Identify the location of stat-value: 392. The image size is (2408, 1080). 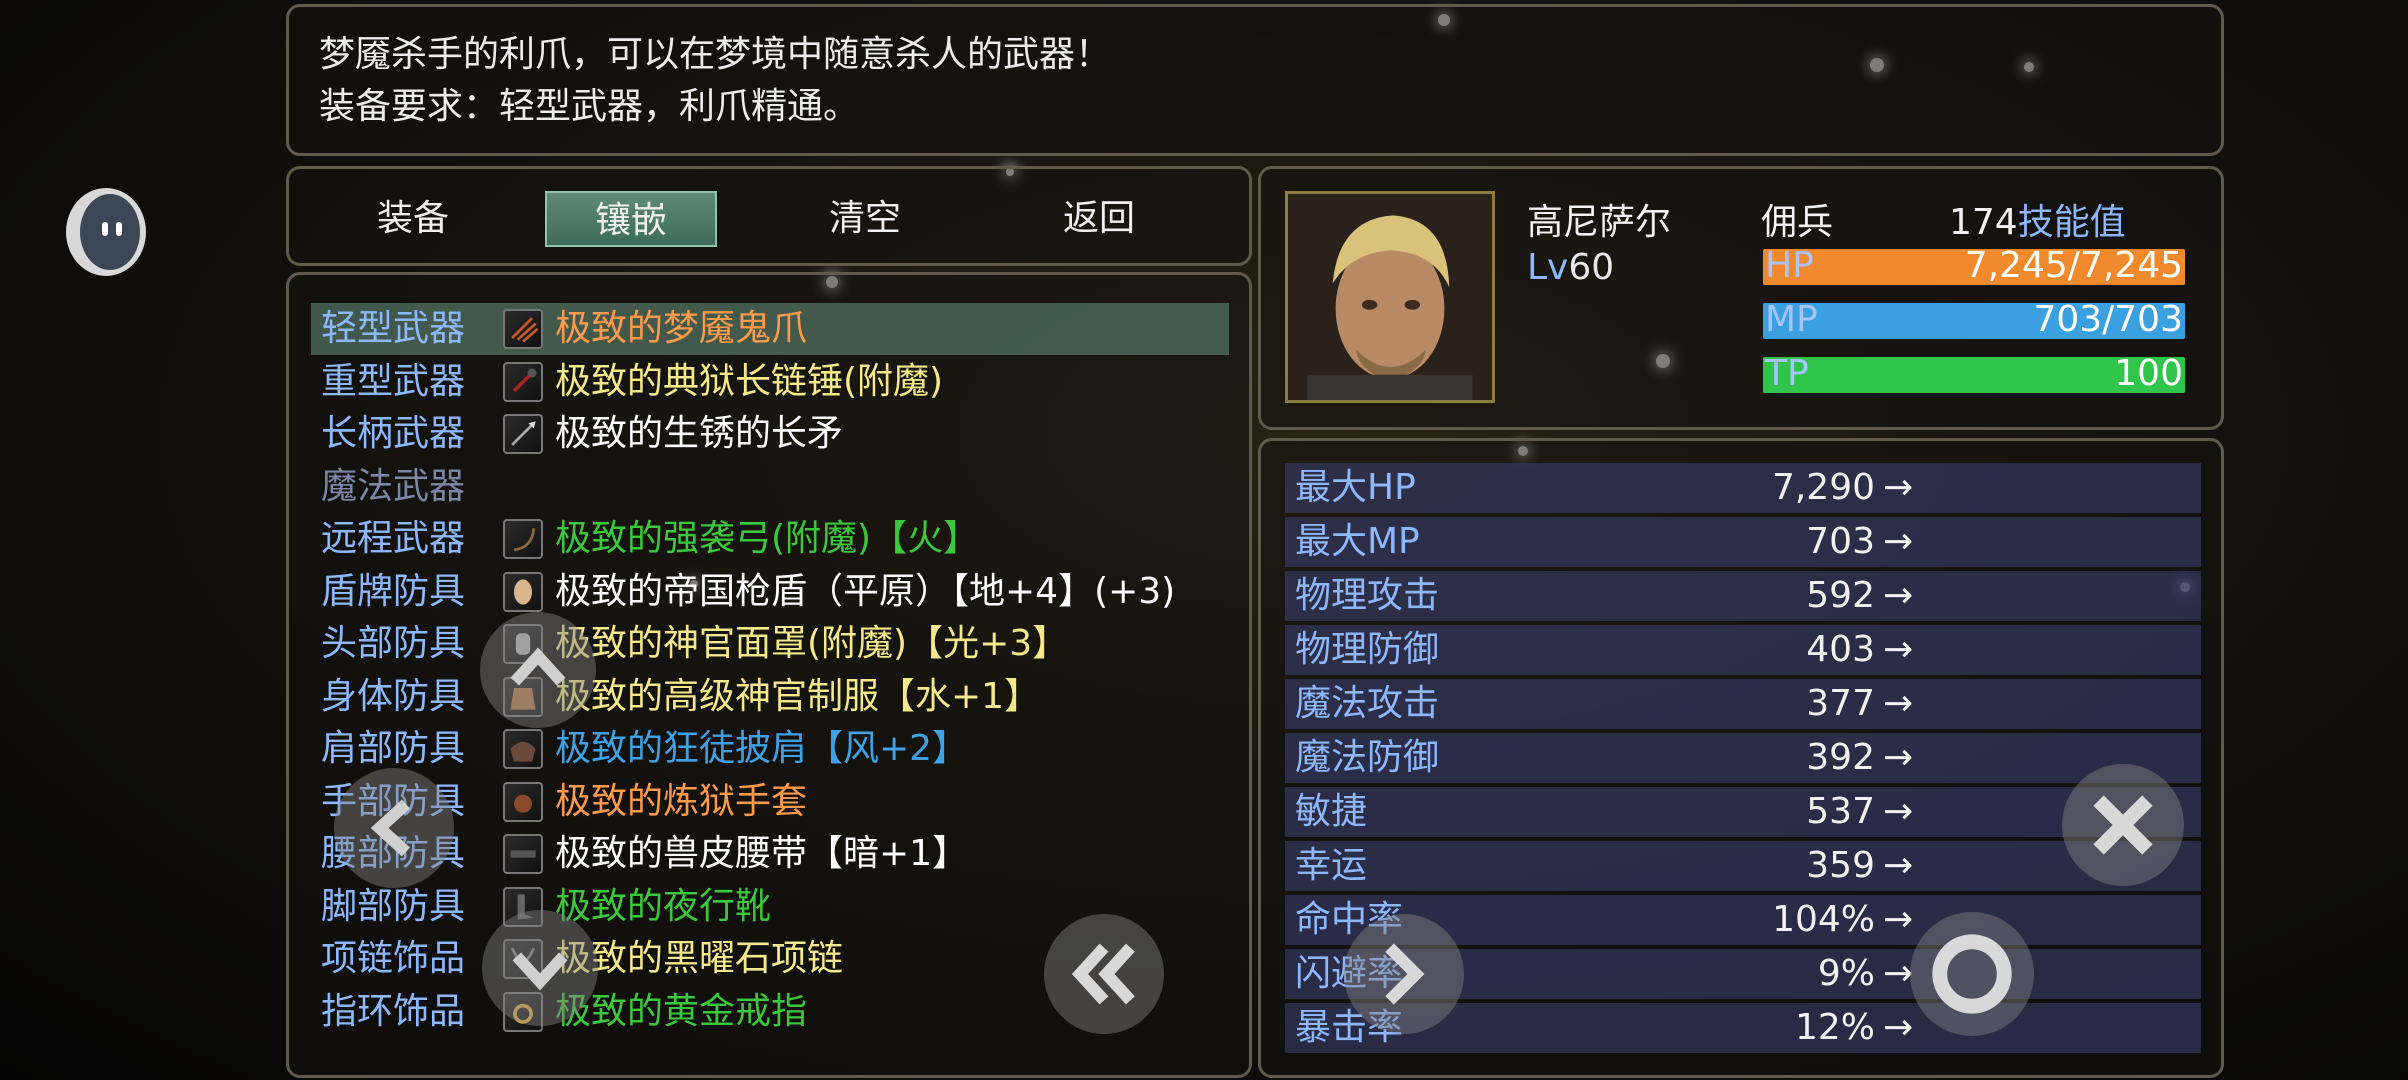
(1840, 757).